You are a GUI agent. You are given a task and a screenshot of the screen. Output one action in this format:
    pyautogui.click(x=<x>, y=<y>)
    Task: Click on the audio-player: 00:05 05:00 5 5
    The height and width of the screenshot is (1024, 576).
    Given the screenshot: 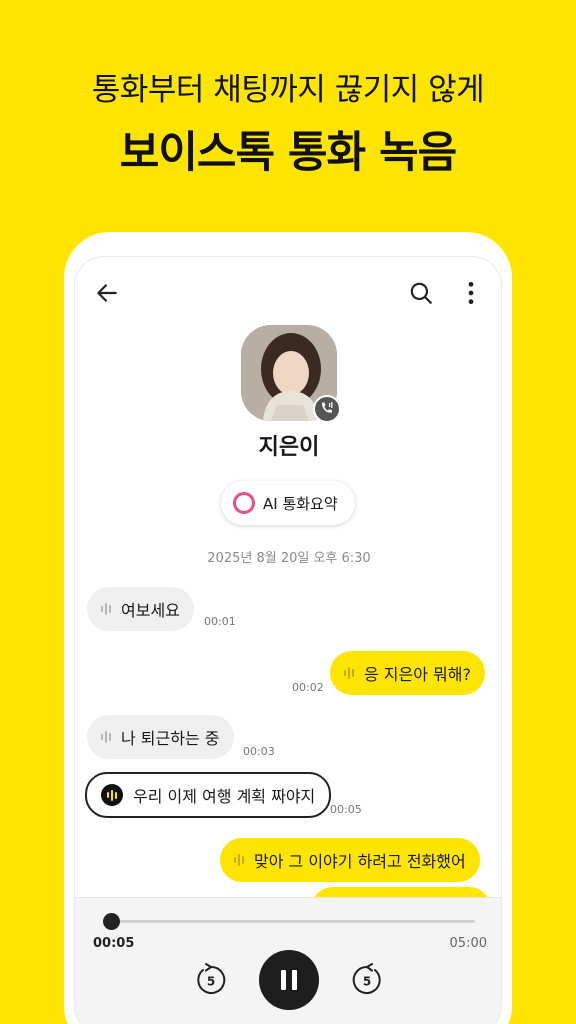 What is the action you would take?
    pyautogui.click(x=288, y=960)
    